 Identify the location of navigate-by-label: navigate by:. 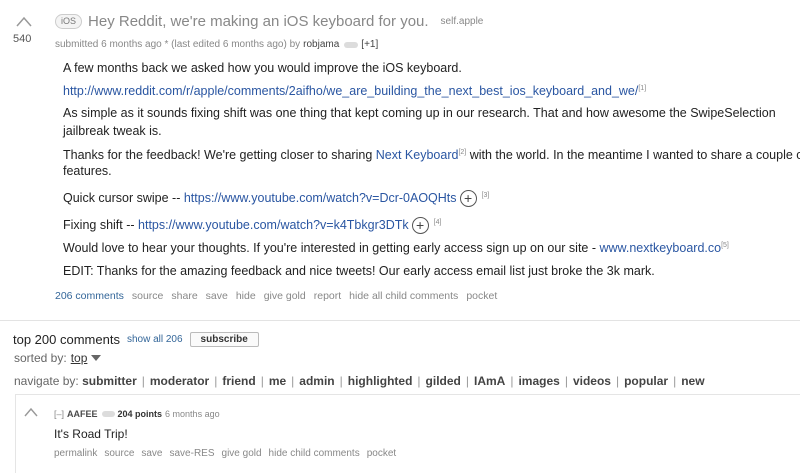
(46, 381).